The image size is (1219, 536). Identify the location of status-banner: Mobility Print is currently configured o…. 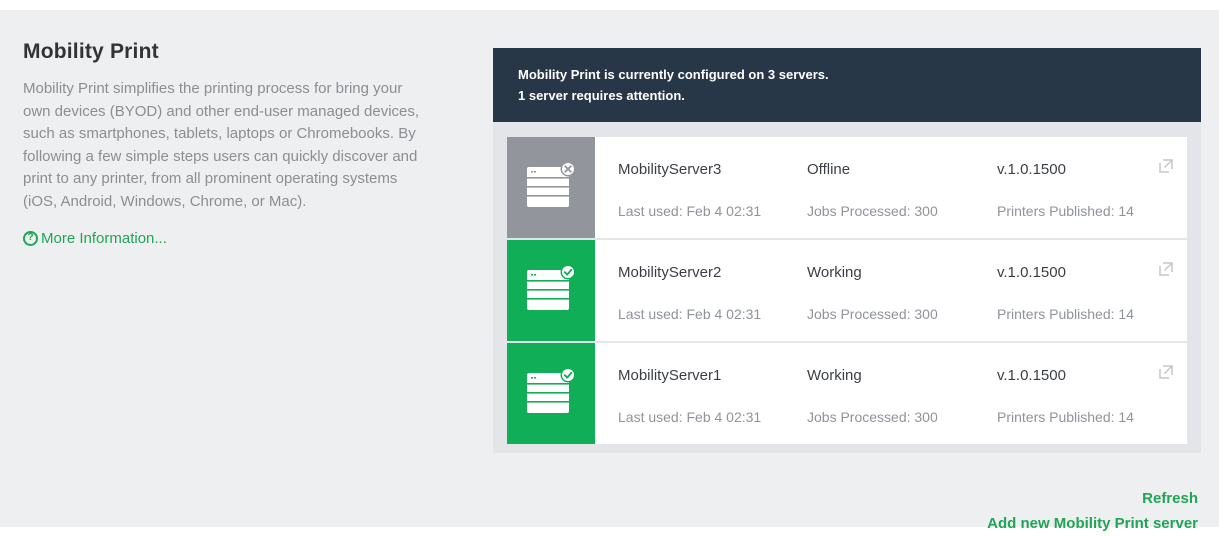
(847, 85).